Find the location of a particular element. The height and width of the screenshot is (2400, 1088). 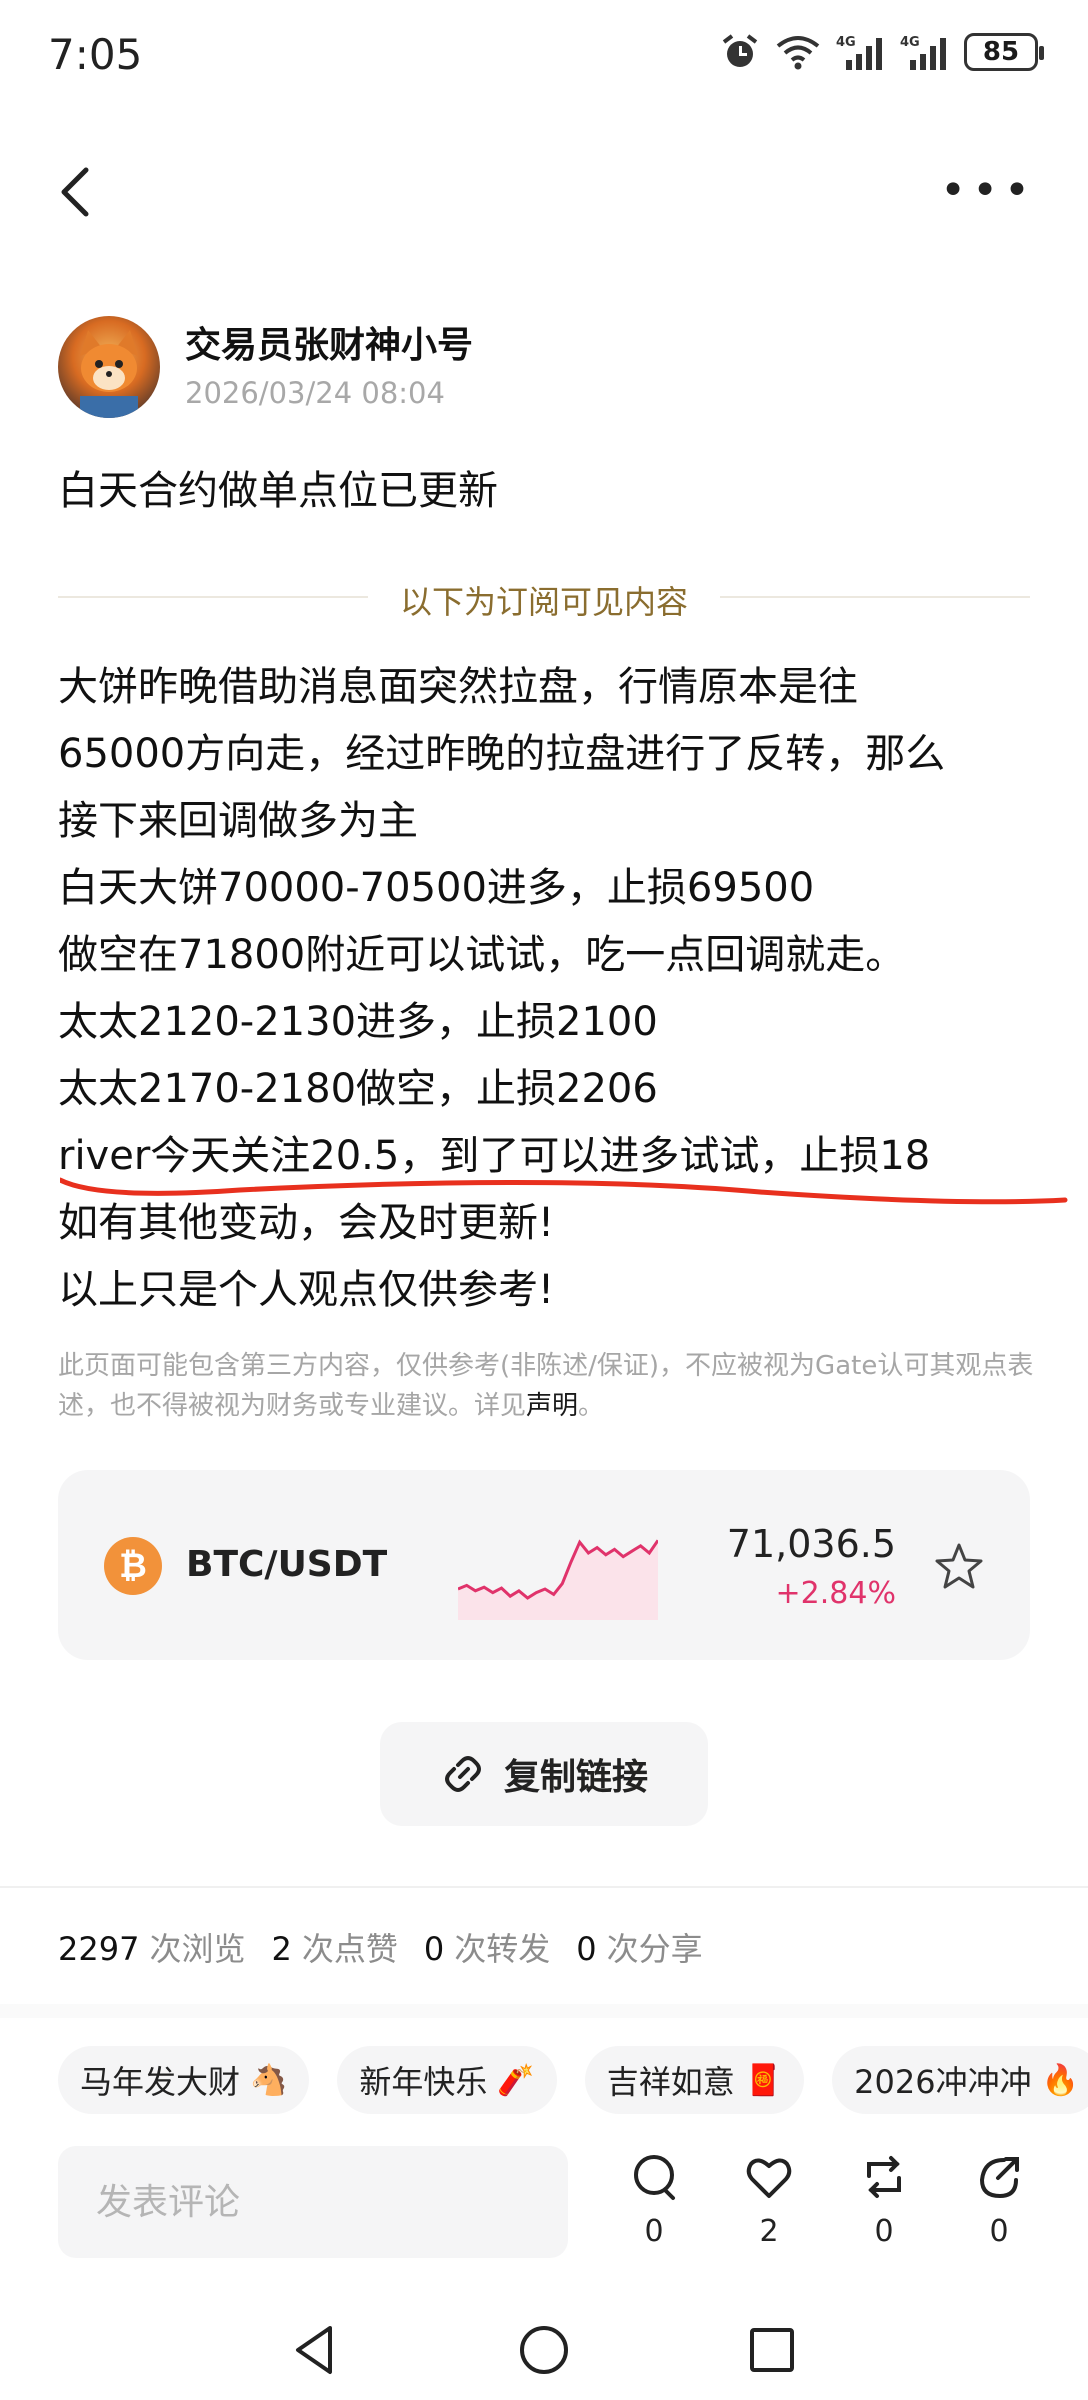

share-action: 0 is located at coordinates (999, 2200).